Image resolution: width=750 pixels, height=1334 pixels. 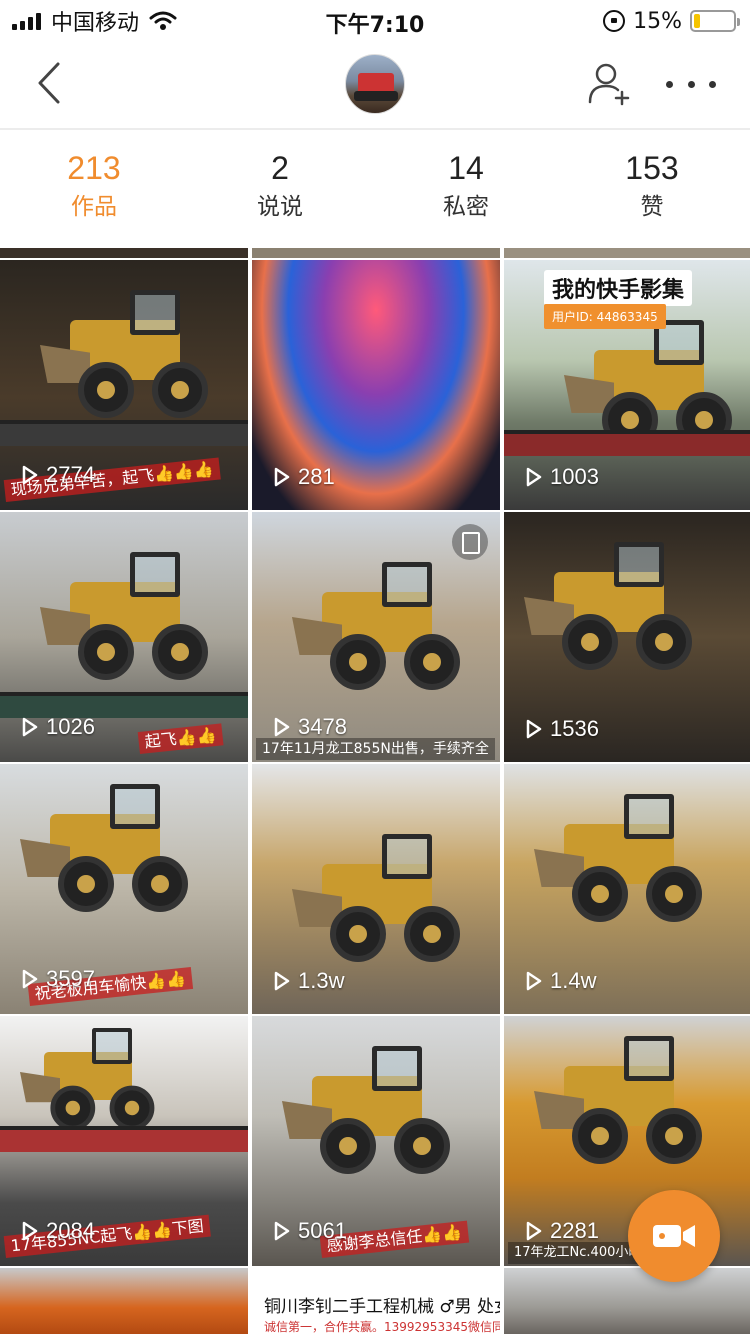 What do you see at coordinates (322, 1230) in the screenshot?
I see `play-count-value: 5061` at bounding box center [322, 1230].